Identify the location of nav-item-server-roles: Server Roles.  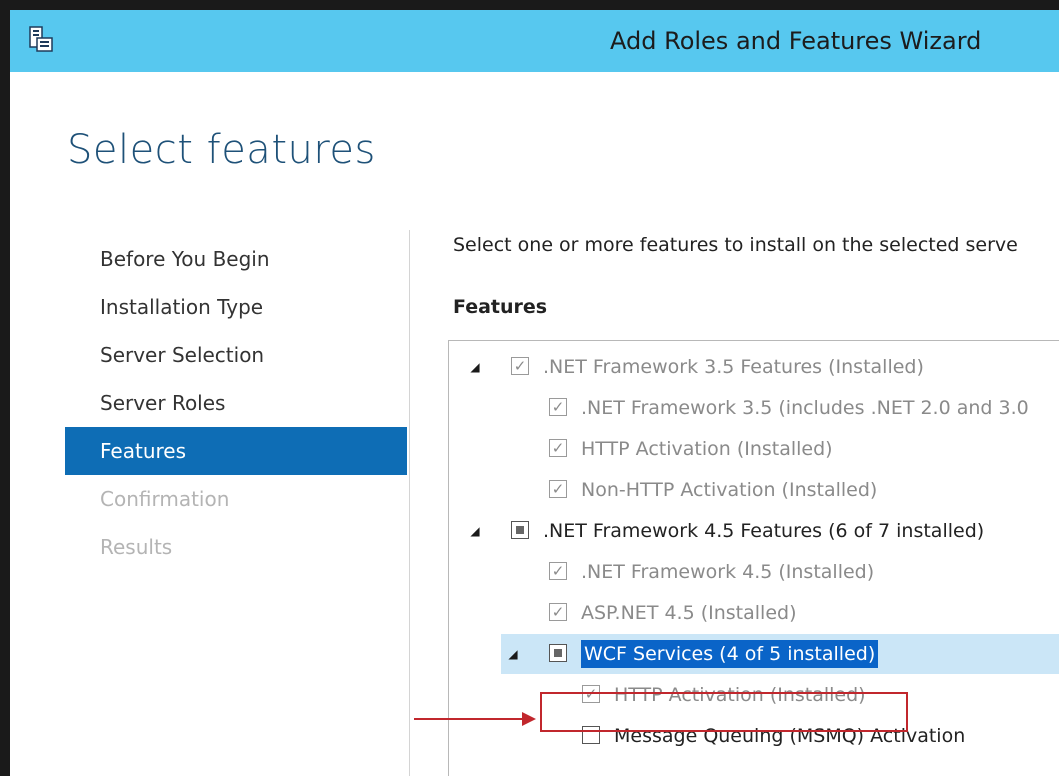
(236, 403).